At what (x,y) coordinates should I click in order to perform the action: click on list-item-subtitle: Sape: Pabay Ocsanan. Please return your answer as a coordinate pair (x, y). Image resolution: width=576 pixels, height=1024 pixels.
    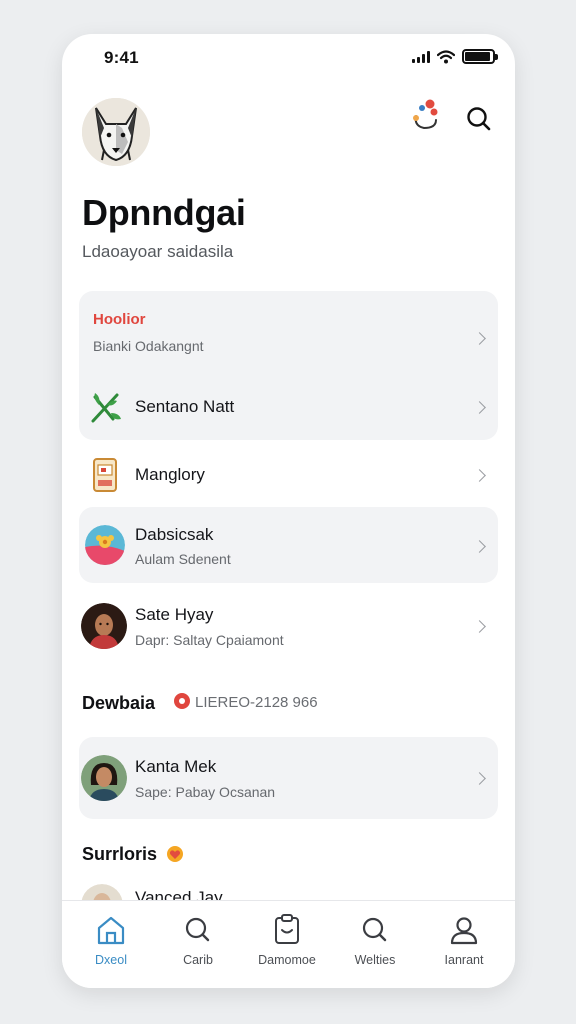
    Looking at the image, I should click on (205, 792).